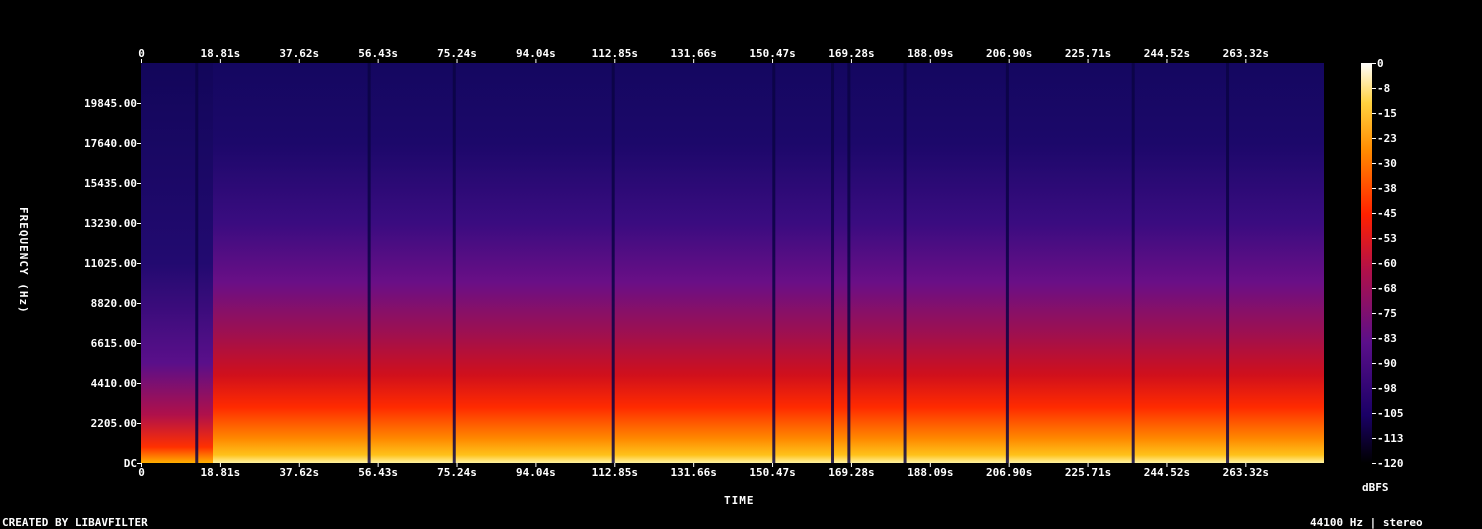 The height and width of the screenshot is (529, 1482). I want to click on colorbar-tick-label: -60, so click(1387, 263).